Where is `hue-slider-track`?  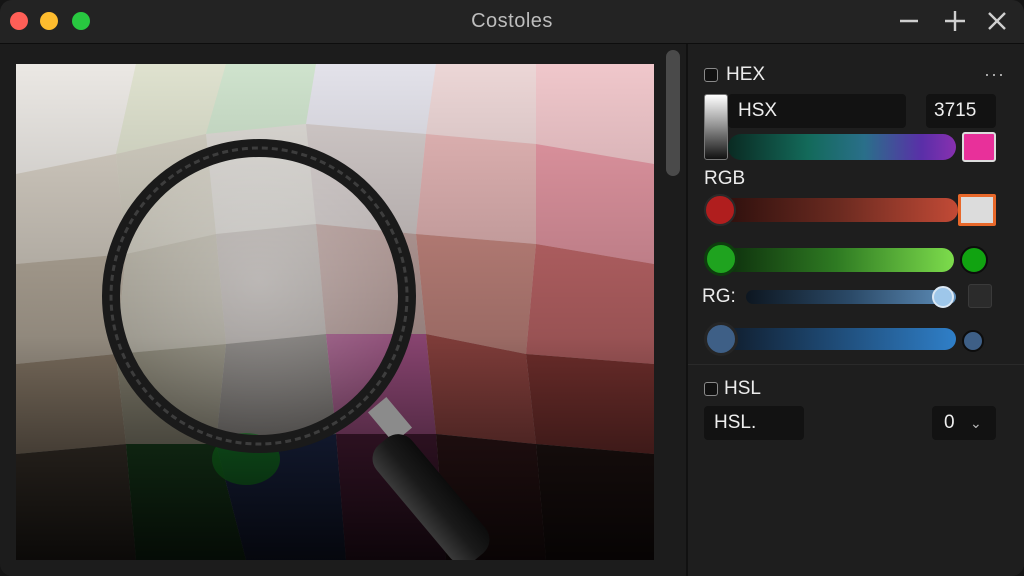 hue-slider-track is located at coordinates (842, 147).